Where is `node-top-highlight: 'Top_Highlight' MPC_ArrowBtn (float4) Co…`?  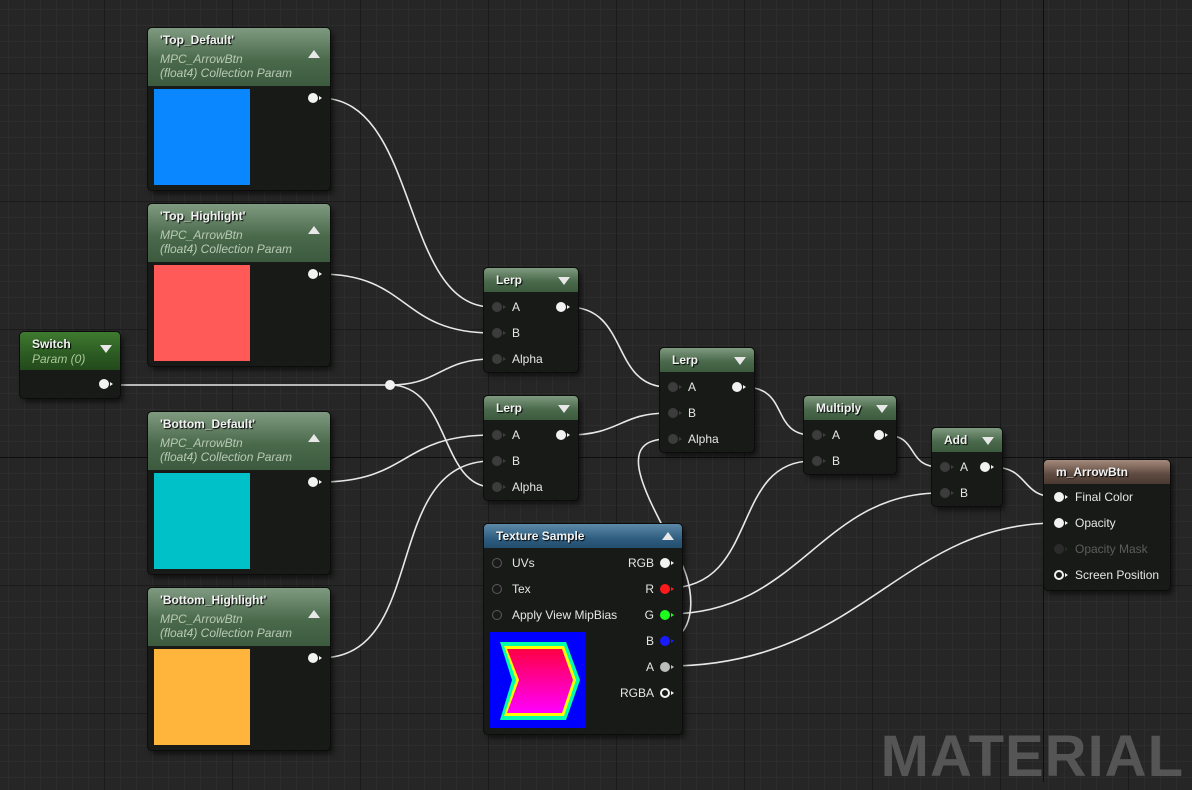
node-top-highlight: 'Top_Highlight' MPC_ArrowBtn (float4) Co… is located at coordinates (239, 285).